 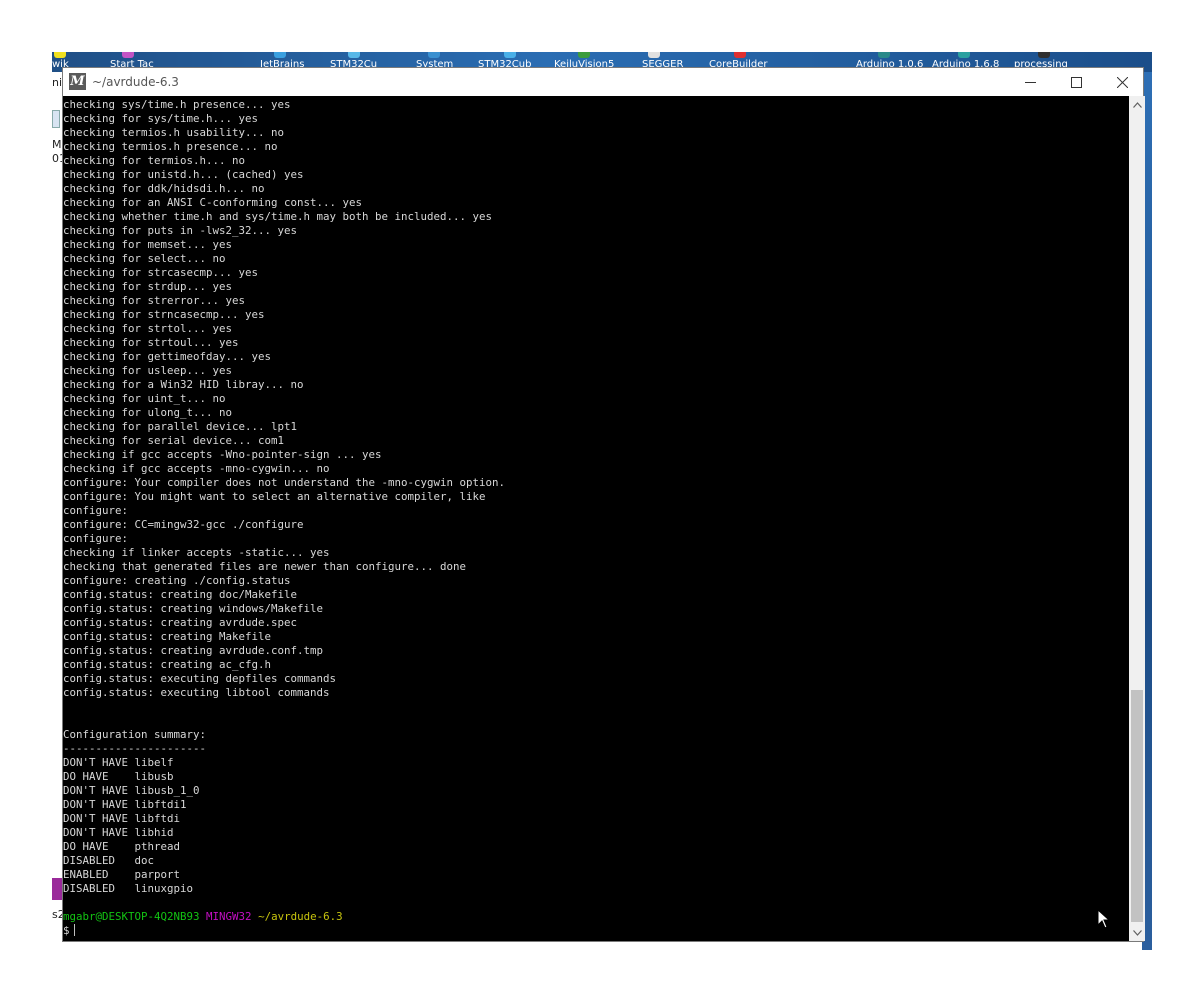 What do you see at coordinates (131, 790) in the screenshot?
I see `terminal-line: DON'T HAVE libusb_1_0` at bounding box center [131, 790].